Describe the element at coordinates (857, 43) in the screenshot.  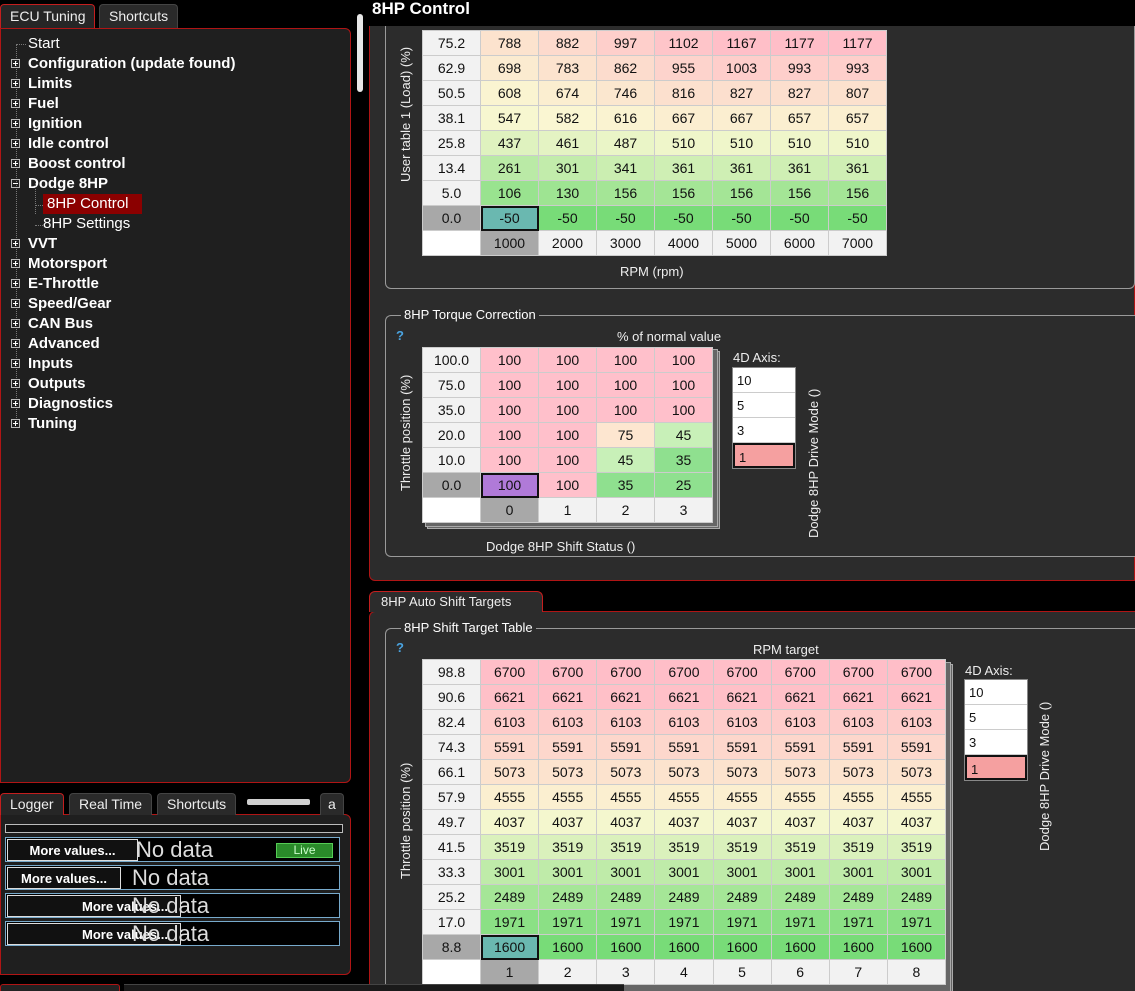
I see `table-cell: 1177` at that location.